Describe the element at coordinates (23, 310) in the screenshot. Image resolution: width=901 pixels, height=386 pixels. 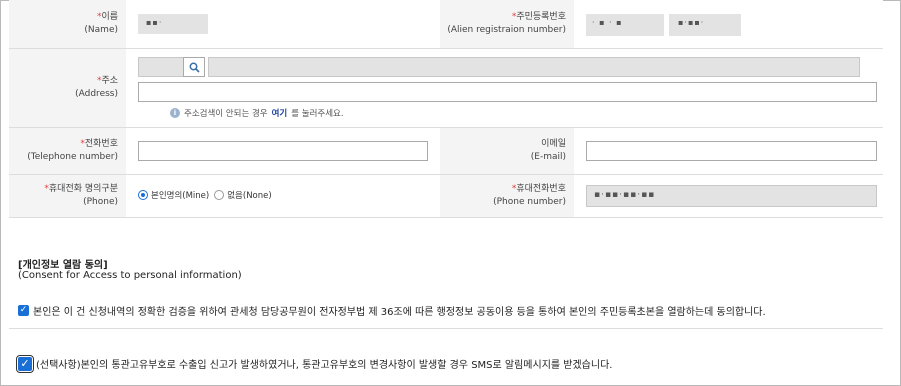
I see `consent-agree-checkbox: ✓` at that location.